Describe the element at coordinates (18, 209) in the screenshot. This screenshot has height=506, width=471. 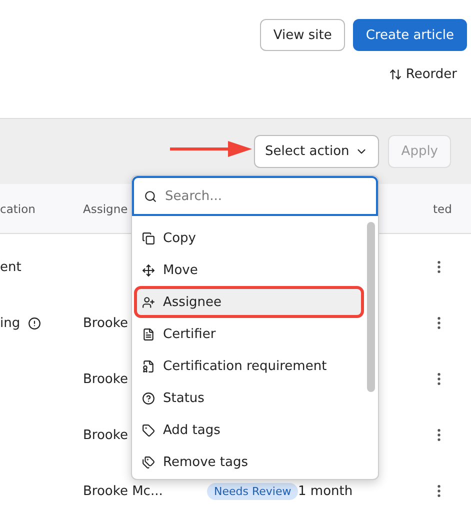
I see `column-header: cation` at that location.